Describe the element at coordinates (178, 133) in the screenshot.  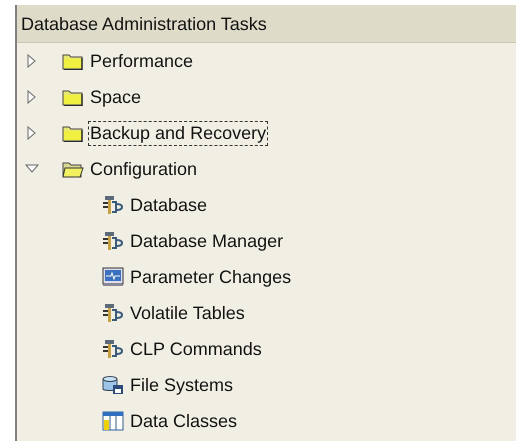
I see `tree-item: Backup and Recovery` at that location.